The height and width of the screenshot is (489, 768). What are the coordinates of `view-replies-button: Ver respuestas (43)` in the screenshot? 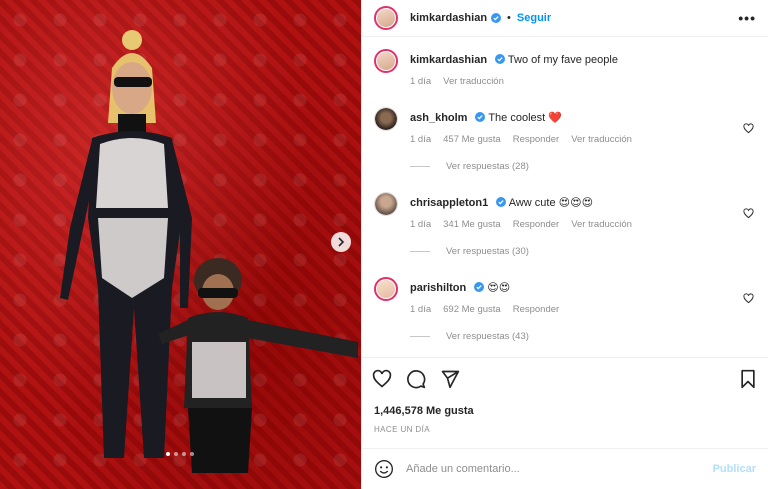 It's located at (582, 336).